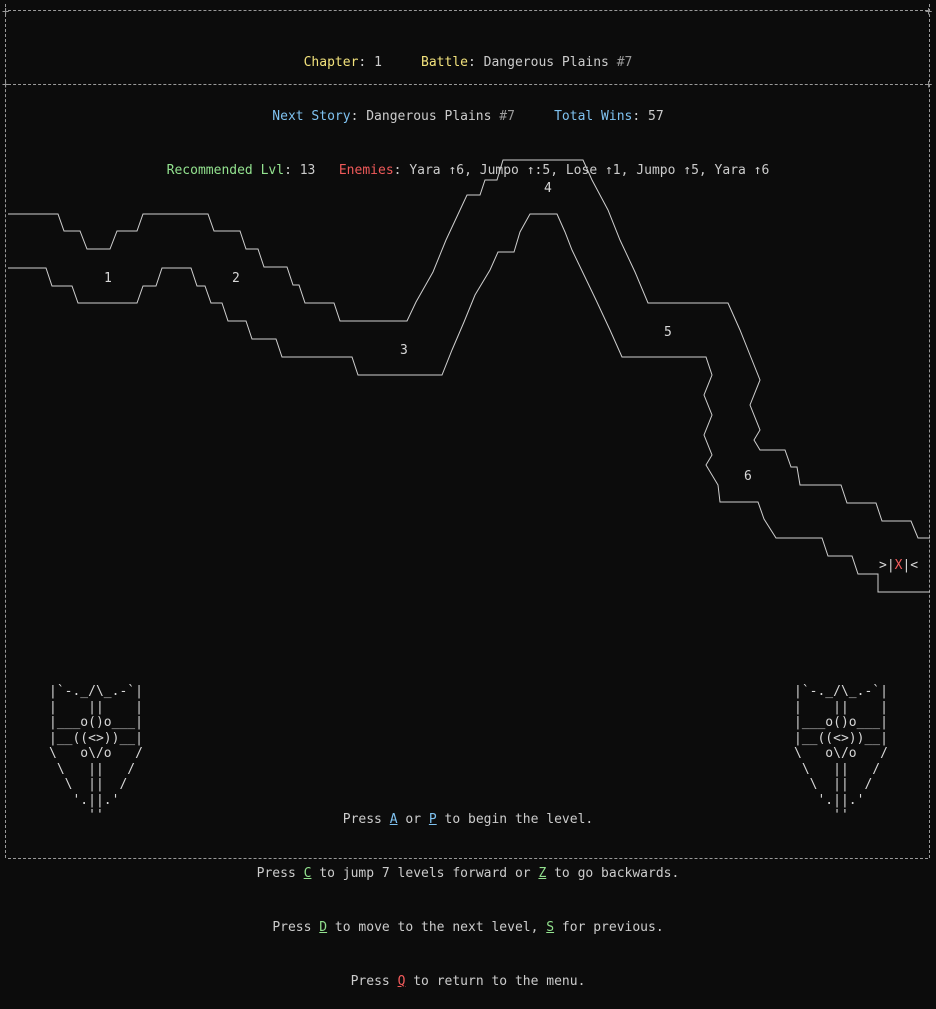 Image resolution: width=936 pixels, height=1009 pixels. What do you see at coordinates (108, 278) in the screenshot?
I see `level-marker-1: 1` at bounding box center [108, 278].